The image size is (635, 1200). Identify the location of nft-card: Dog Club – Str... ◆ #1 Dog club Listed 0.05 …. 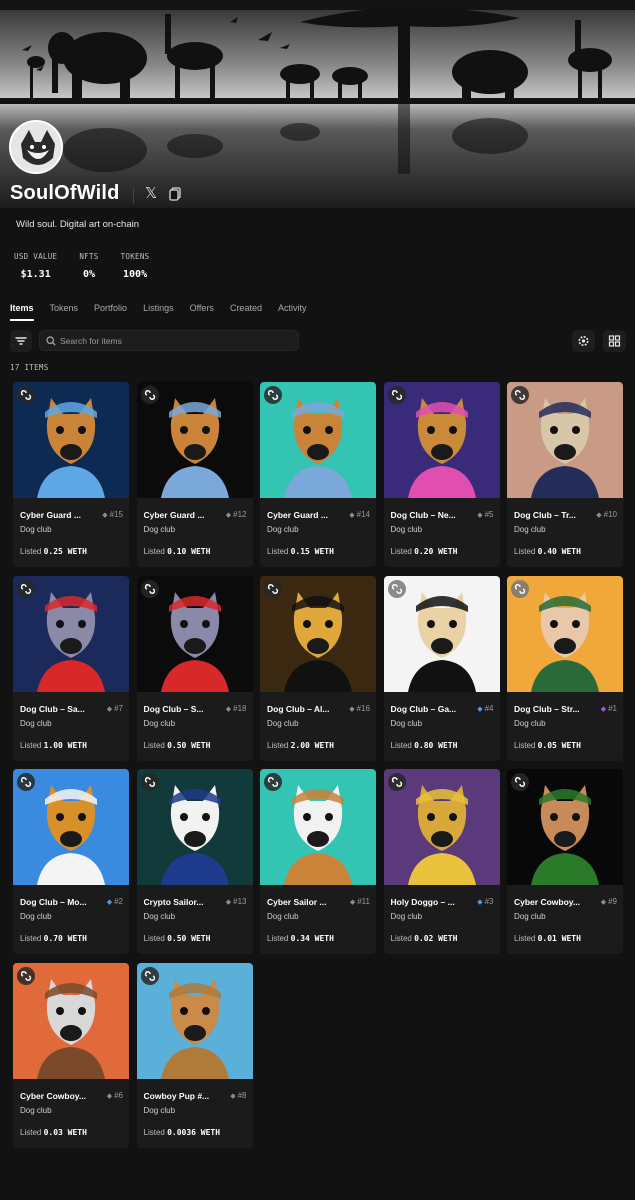
(565, 668).